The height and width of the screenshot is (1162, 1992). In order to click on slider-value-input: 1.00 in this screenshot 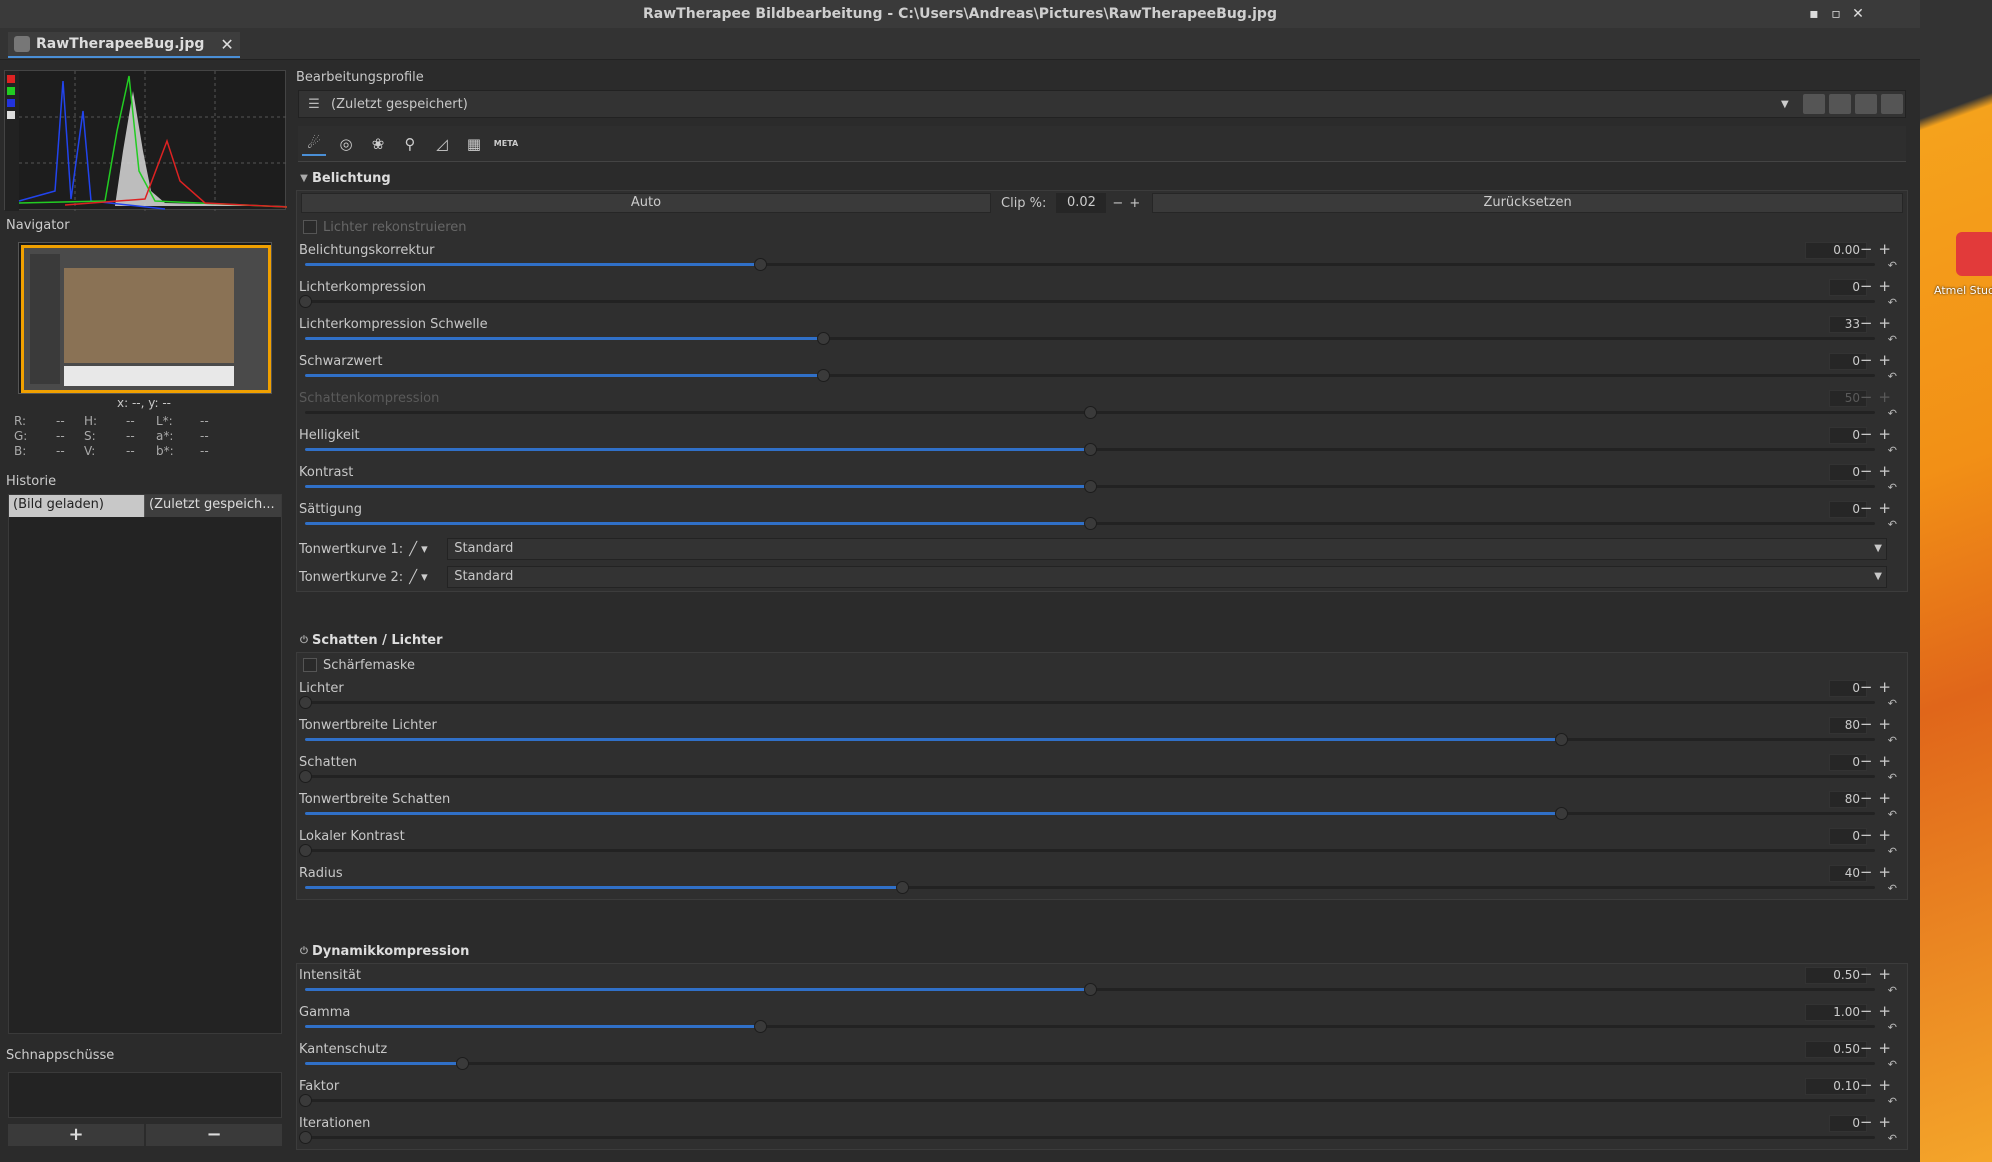, I will do `click(1836, 1012)`.